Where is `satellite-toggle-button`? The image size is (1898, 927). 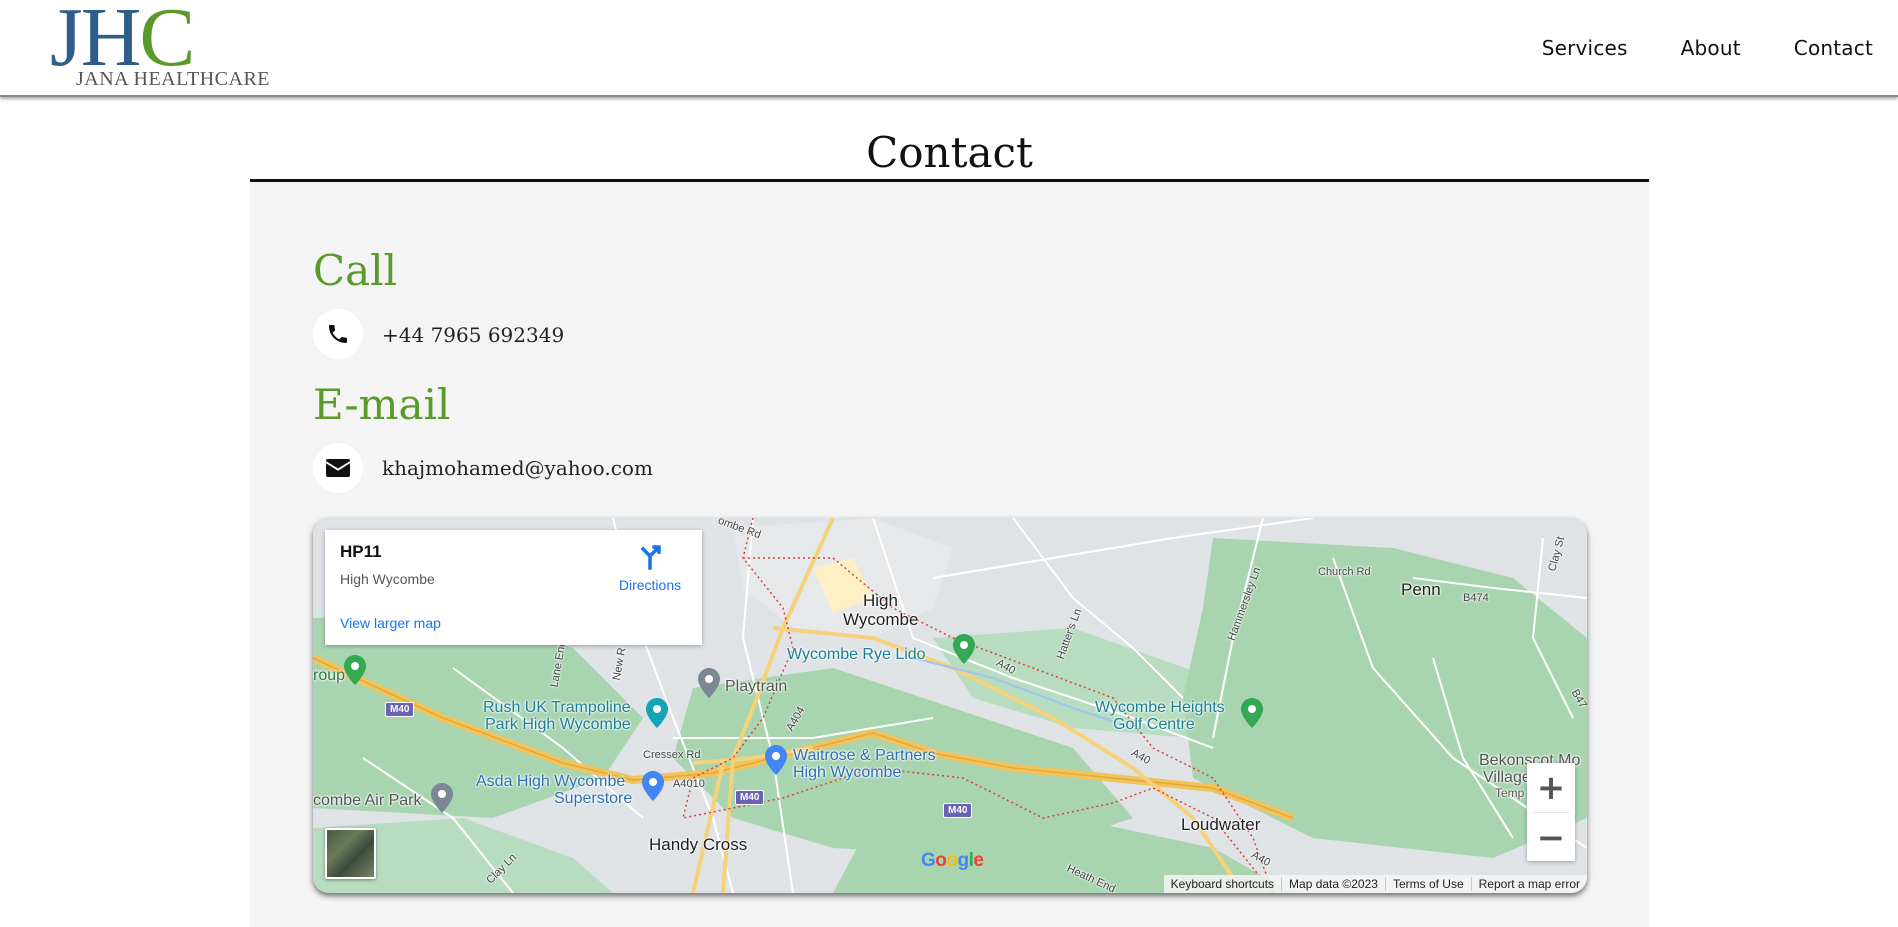
satellite-toggle-button is located at coordinates (350, 853).